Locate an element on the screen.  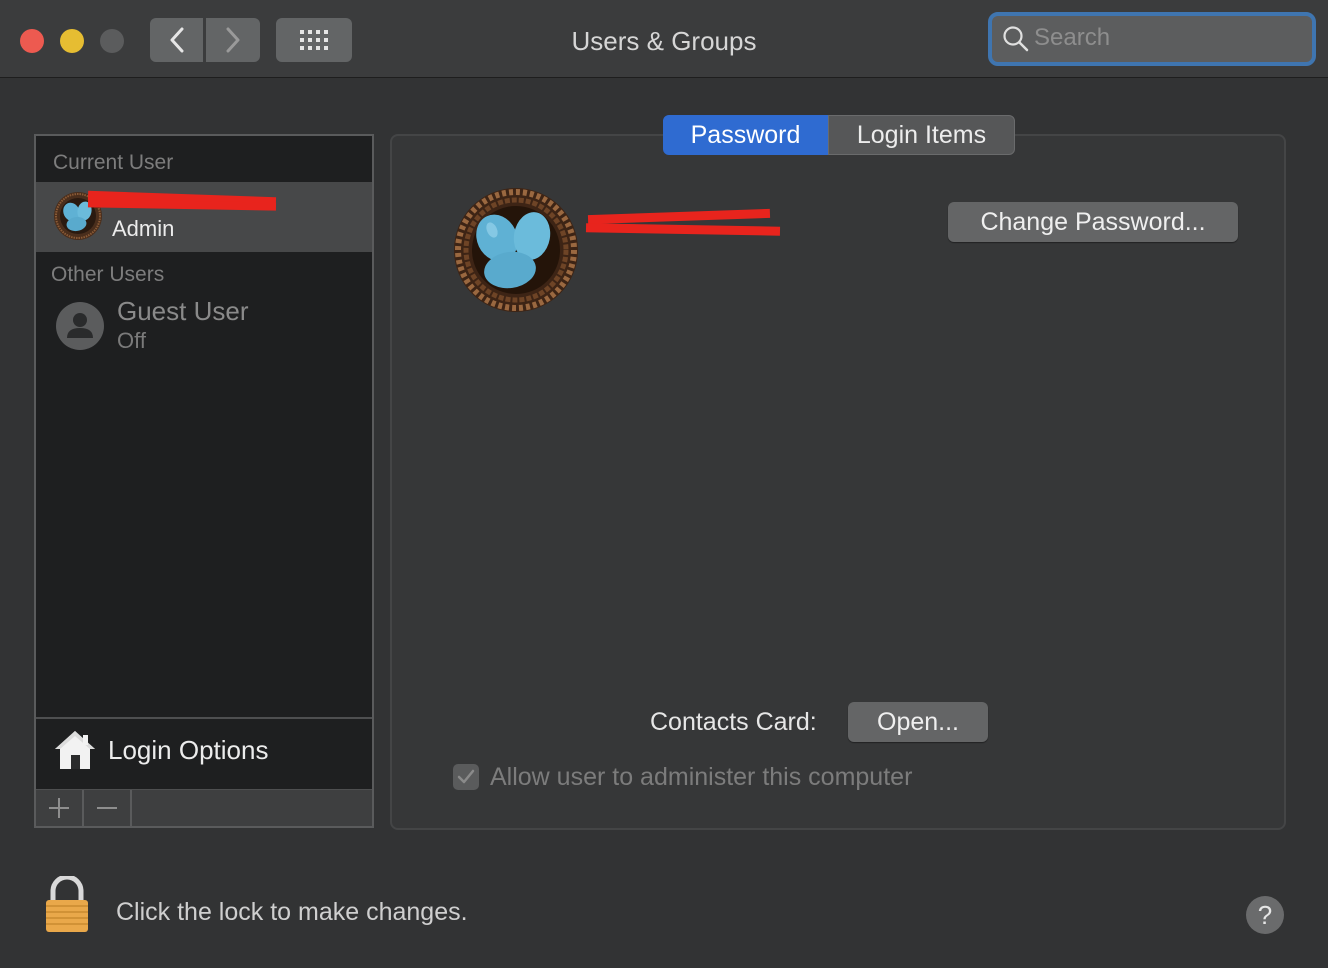
add-user-button is located at coordinates (60, 808).